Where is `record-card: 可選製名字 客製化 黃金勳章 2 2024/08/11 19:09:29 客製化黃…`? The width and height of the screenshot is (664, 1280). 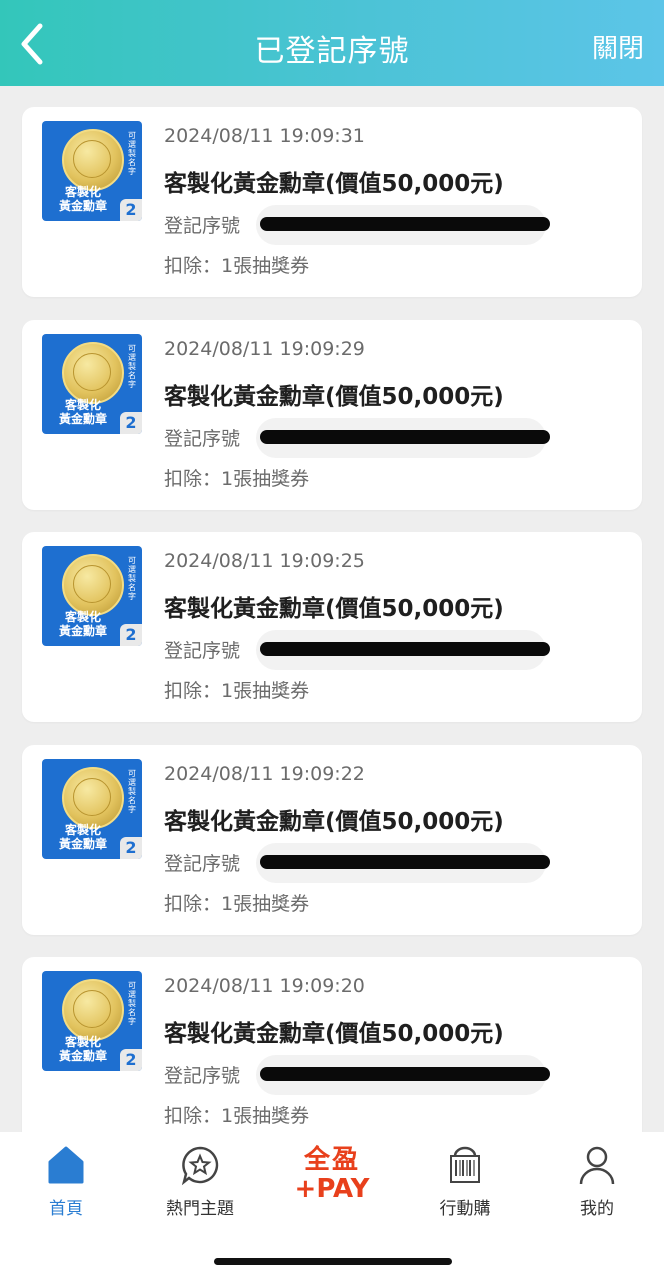
record-card: 可選製名字 客製化 黃金勳章 2 2024/08/11 19:09:29 客製化黃… is located at coordinates (332, 415).